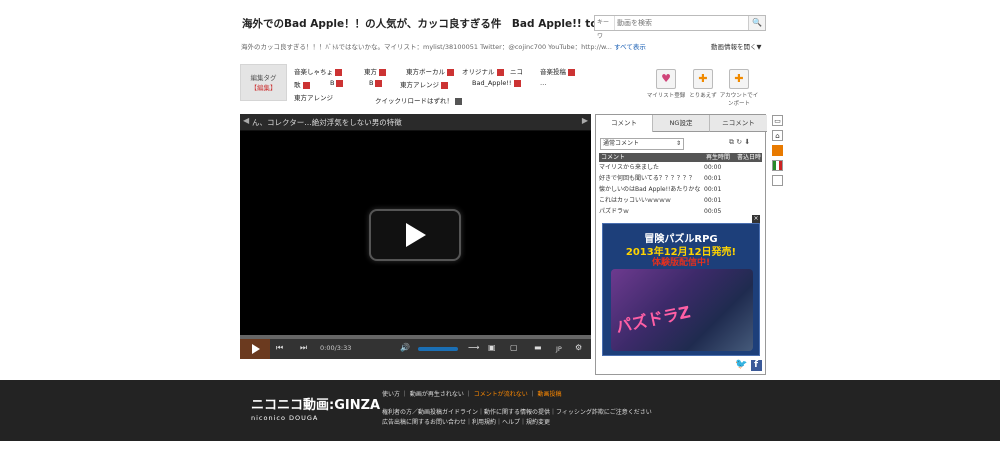  I want to click on tag-item: オリジナル, so click(483, 71).